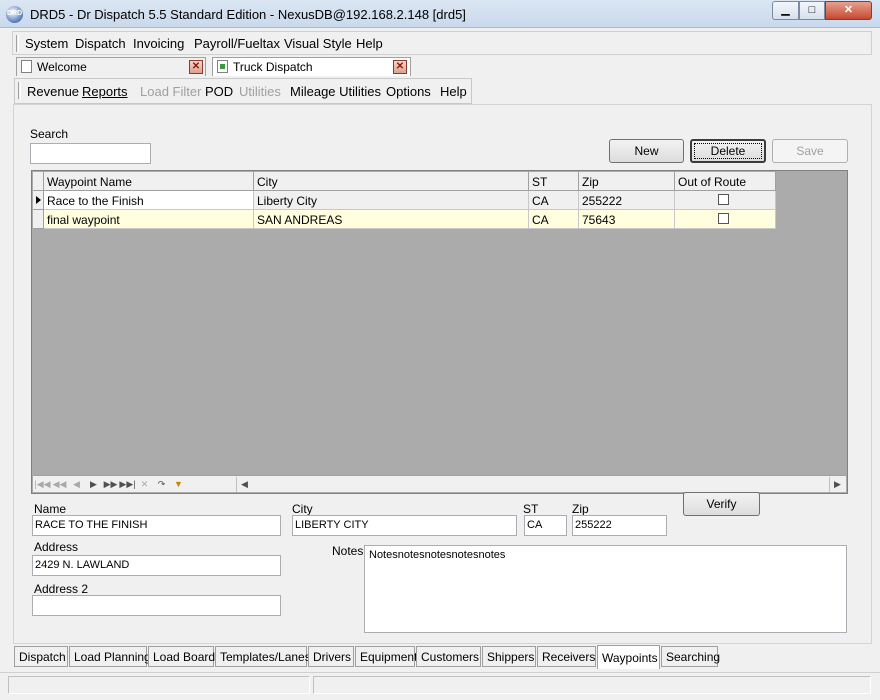 This screenshot has height=700, width=880. I want to click on tab-load-planning: Load Planning, so click(110, 656).